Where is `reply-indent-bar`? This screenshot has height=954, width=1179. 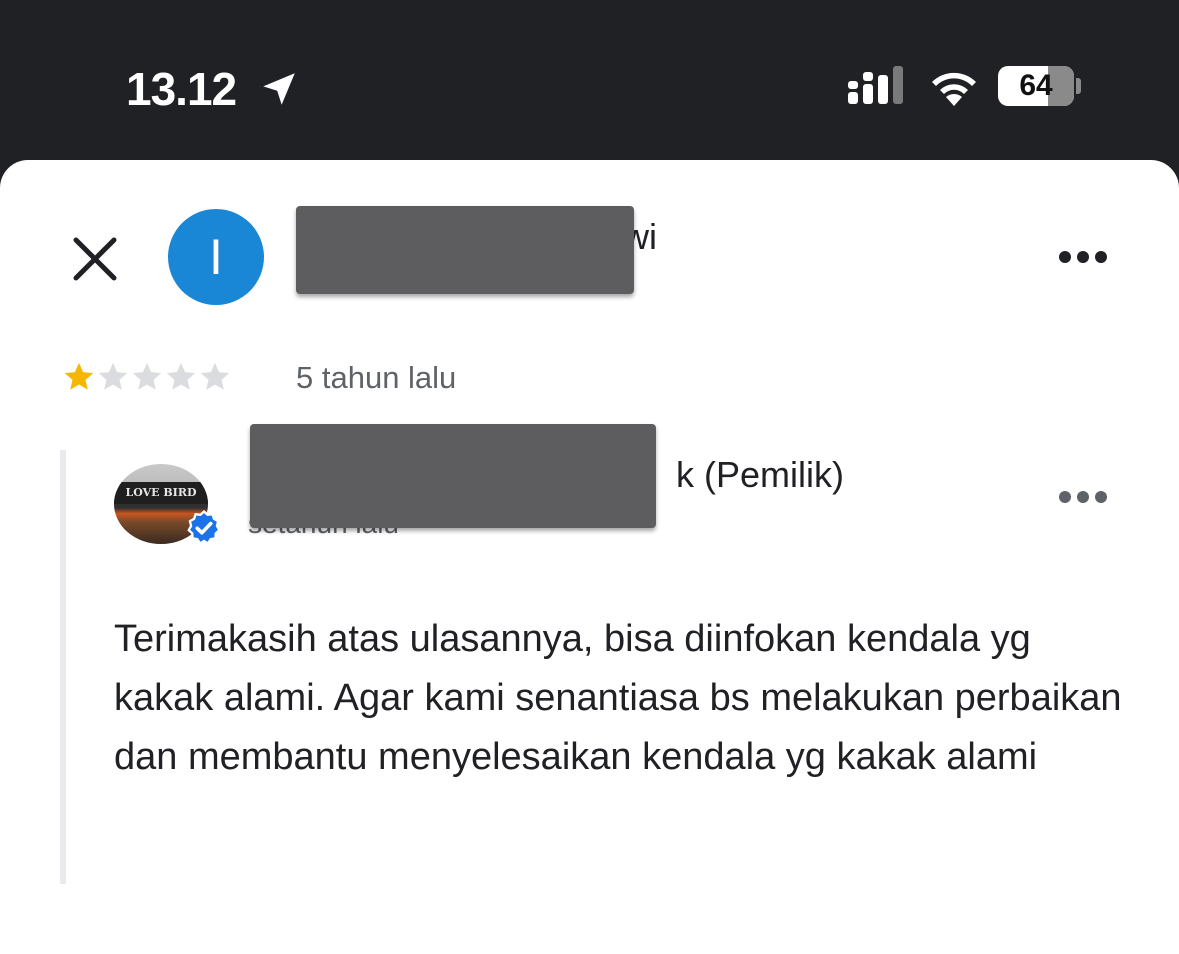 reply-indent-bar is located at coordinates (63, 667).